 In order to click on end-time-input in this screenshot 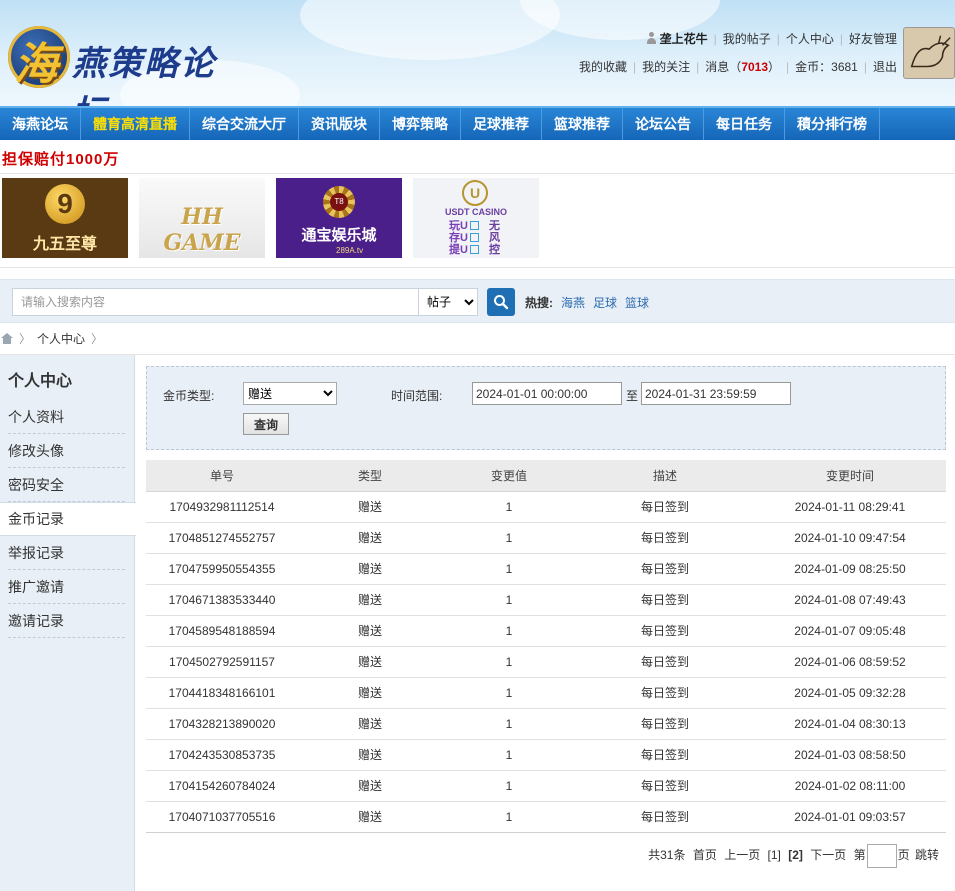, I will do `click(716, 393)`.